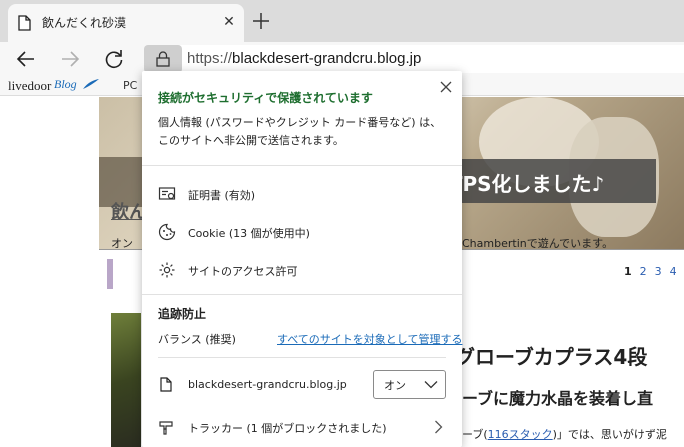 The width and height of the screenshot is (684, 447). Describe the element at coordinates (261, 21) in the screenshot. I see `new-tab-plus-icon` at that location.